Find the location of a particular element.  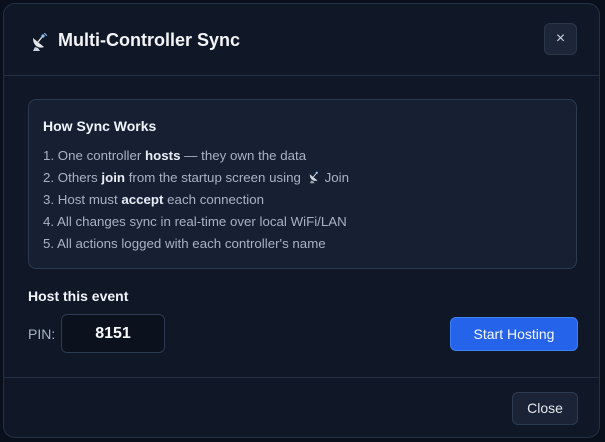

info-title: How Sync Works is located at coordinates (100, 126).